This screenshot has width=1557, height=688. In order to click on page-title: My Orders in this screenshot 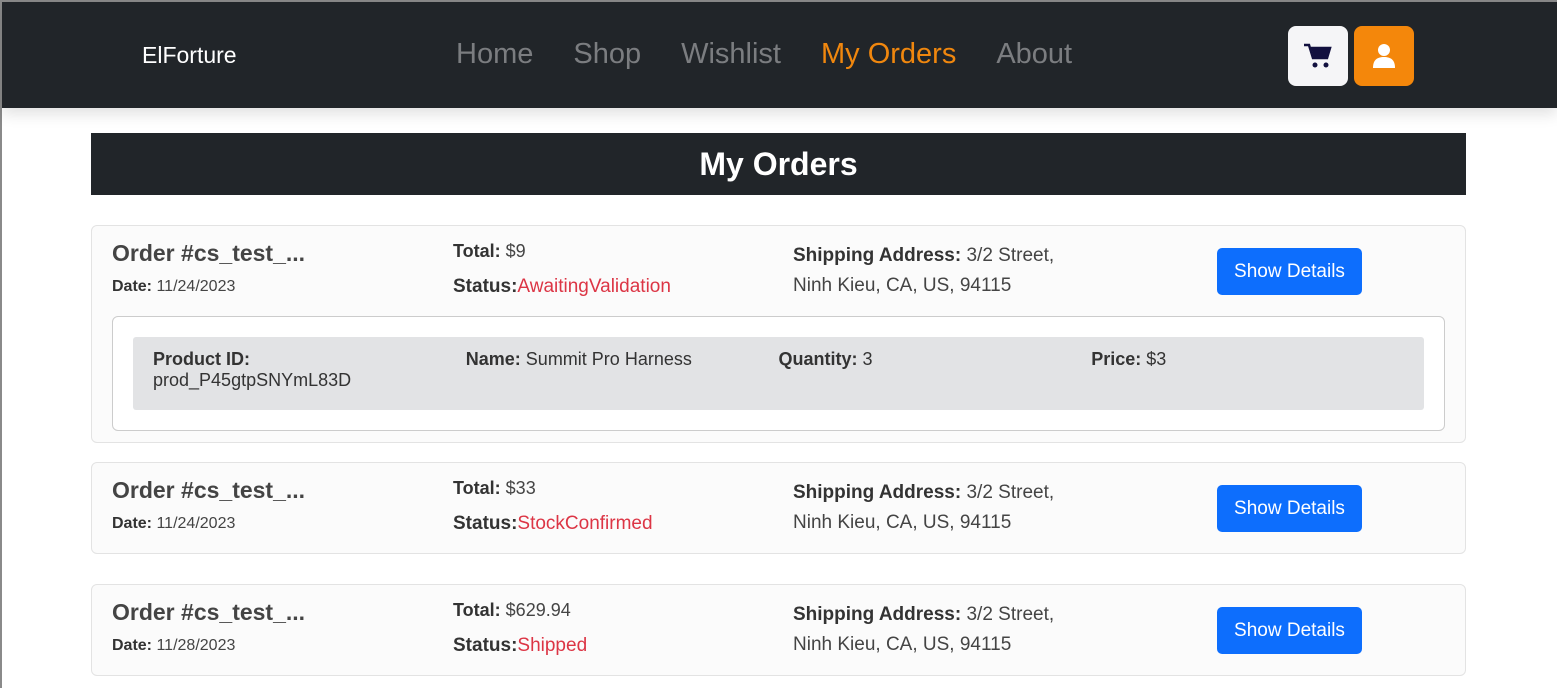, I will do `click(778, 164)`.